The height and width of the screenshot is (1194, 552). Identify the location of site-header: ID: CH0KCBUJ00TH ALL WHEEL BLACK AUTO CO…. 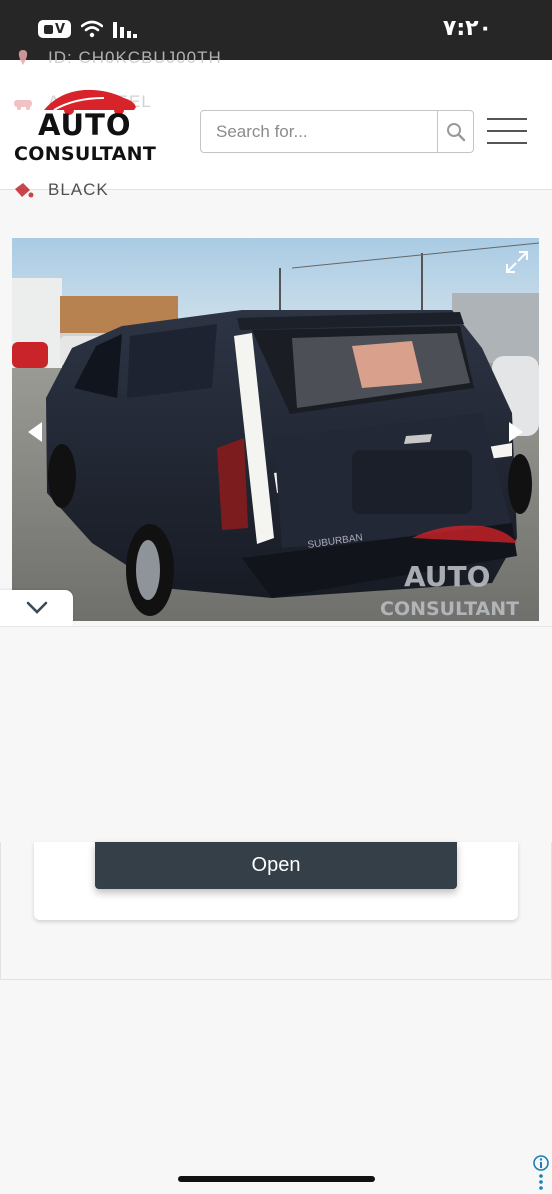
(276, 123).